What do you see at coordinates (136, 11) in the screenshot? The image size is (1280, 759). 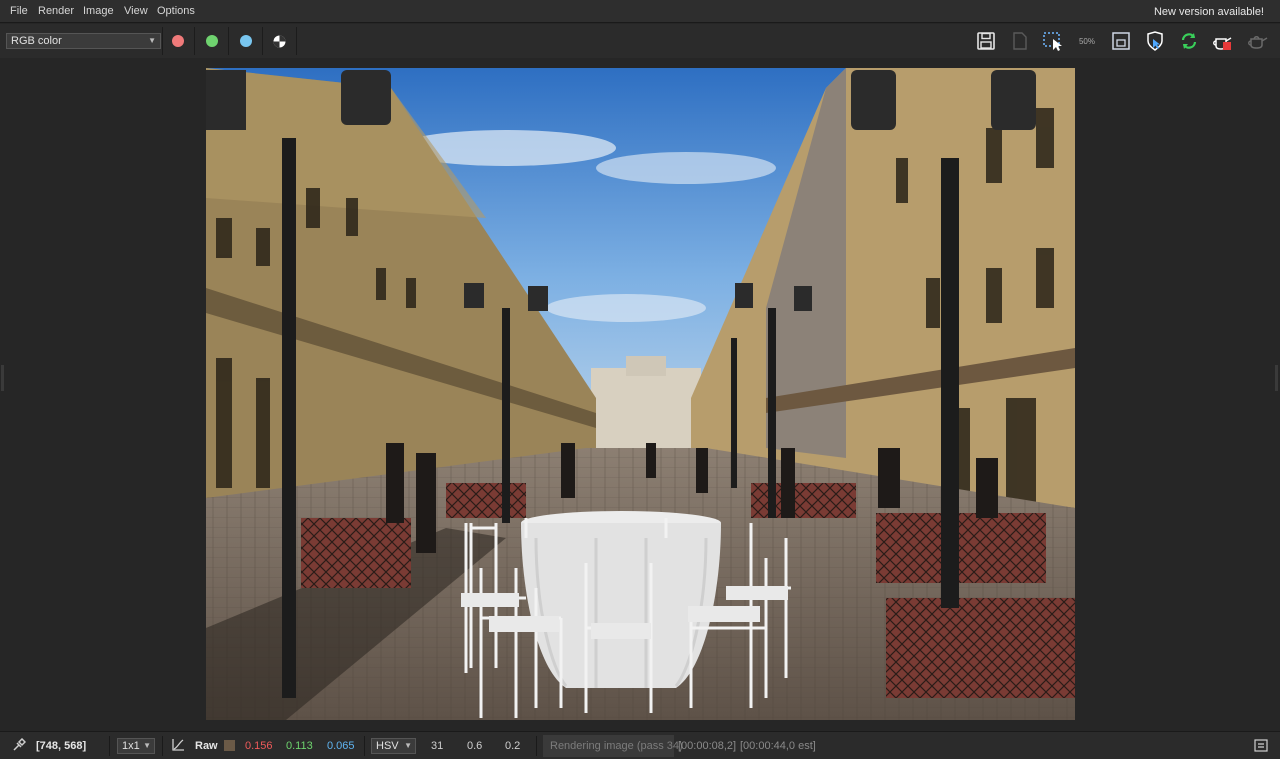 I see `menu-view: View` at bounding box center [136, 11].